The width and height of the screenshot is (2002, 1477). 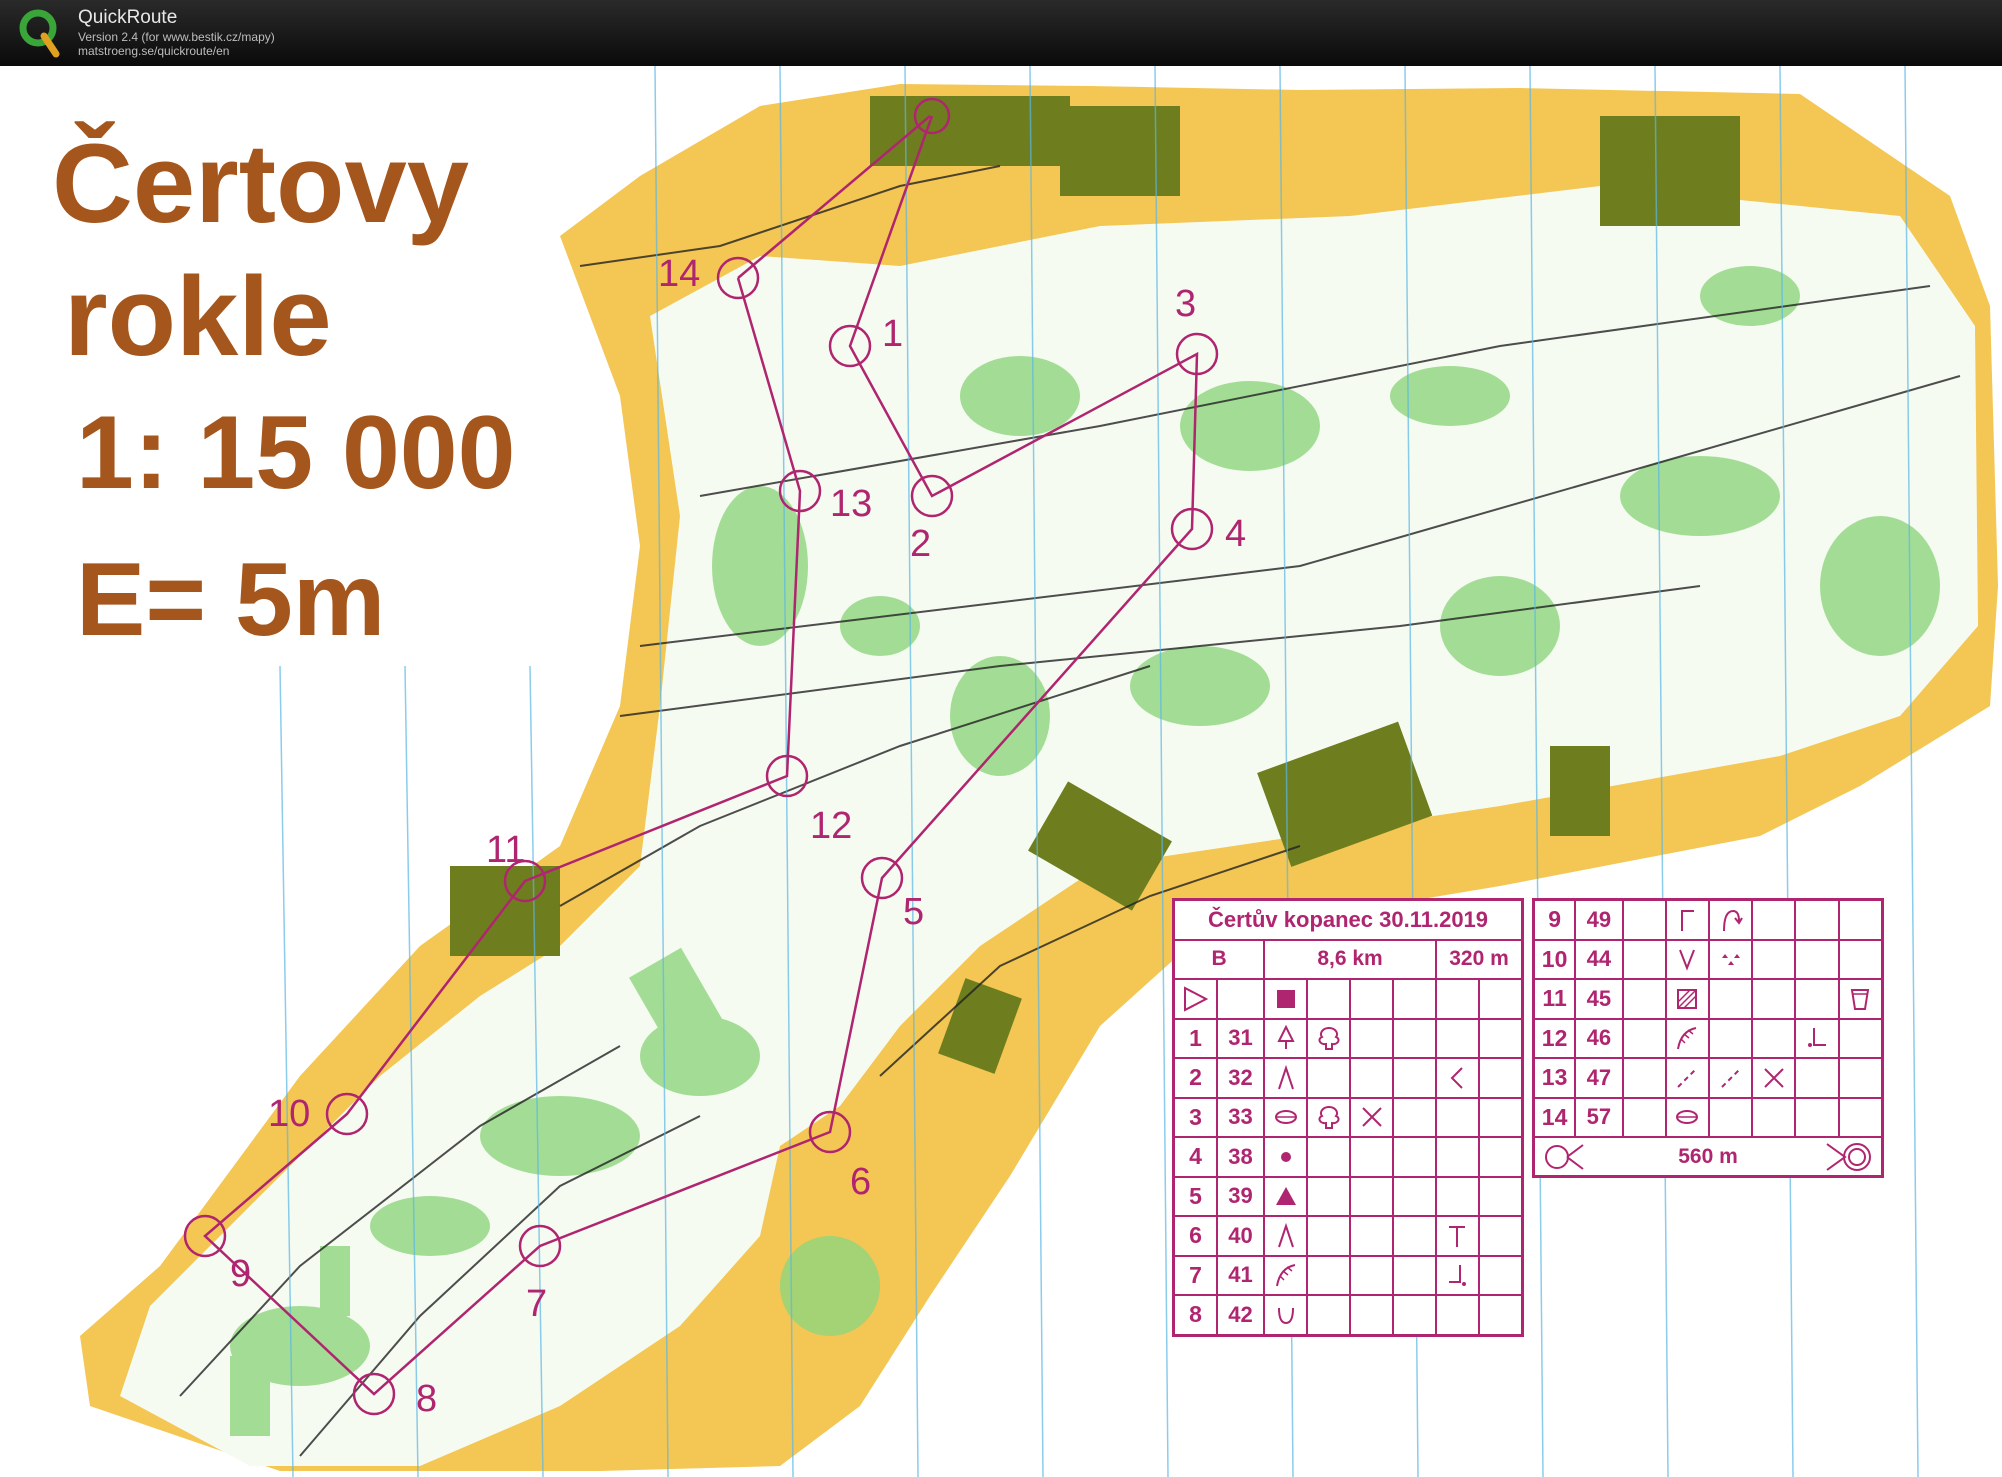 I want to click on finish-distance: 560 m, so click(x=1708, y=1156).